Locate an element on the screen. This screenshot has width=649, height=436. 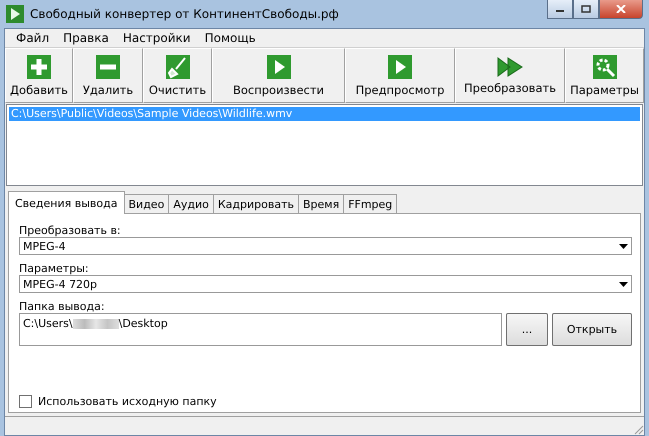
brush-icon is located at coordinates (178, 66).